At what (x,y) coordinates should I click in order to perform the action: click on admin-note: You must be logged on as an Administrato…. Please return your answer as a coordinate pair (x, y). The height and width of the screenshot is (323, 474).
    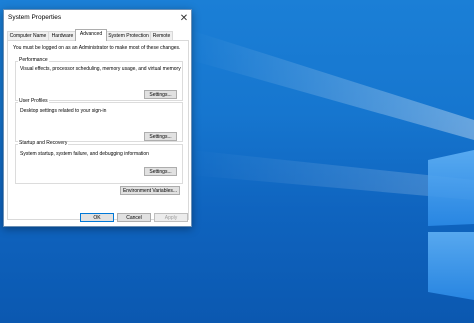
    Looking at the image, I should click on (97, 48).